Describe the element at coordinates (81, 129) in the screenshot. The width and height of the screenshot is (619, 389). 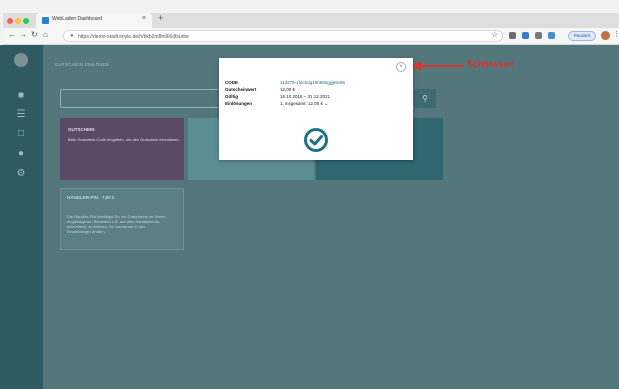
I see `card-title: GUTSCHEIN` at that location.